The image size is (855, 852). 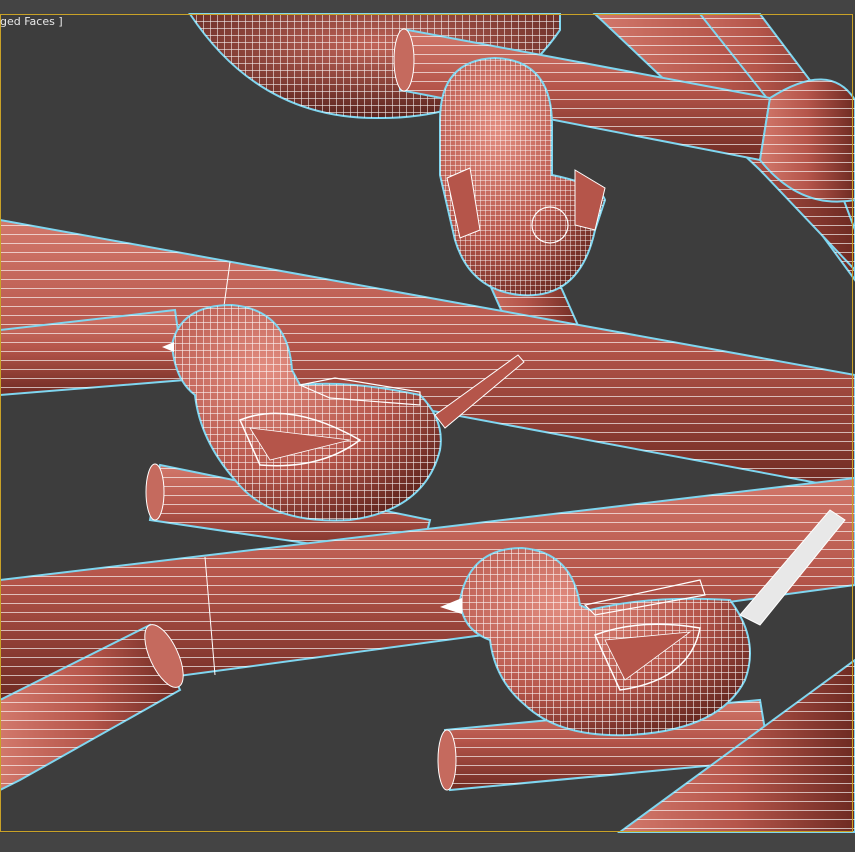 What do you see at coordinates (31, 21) in the screenshot?
I see `viewport-shading-label: ged Faces ]` at bounding box center [31, 21].